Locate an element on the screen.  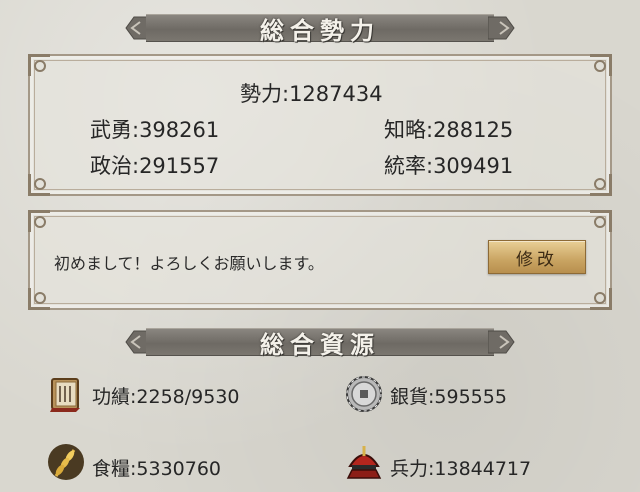
scroll-book-icon is located at coordinates (65, 395).